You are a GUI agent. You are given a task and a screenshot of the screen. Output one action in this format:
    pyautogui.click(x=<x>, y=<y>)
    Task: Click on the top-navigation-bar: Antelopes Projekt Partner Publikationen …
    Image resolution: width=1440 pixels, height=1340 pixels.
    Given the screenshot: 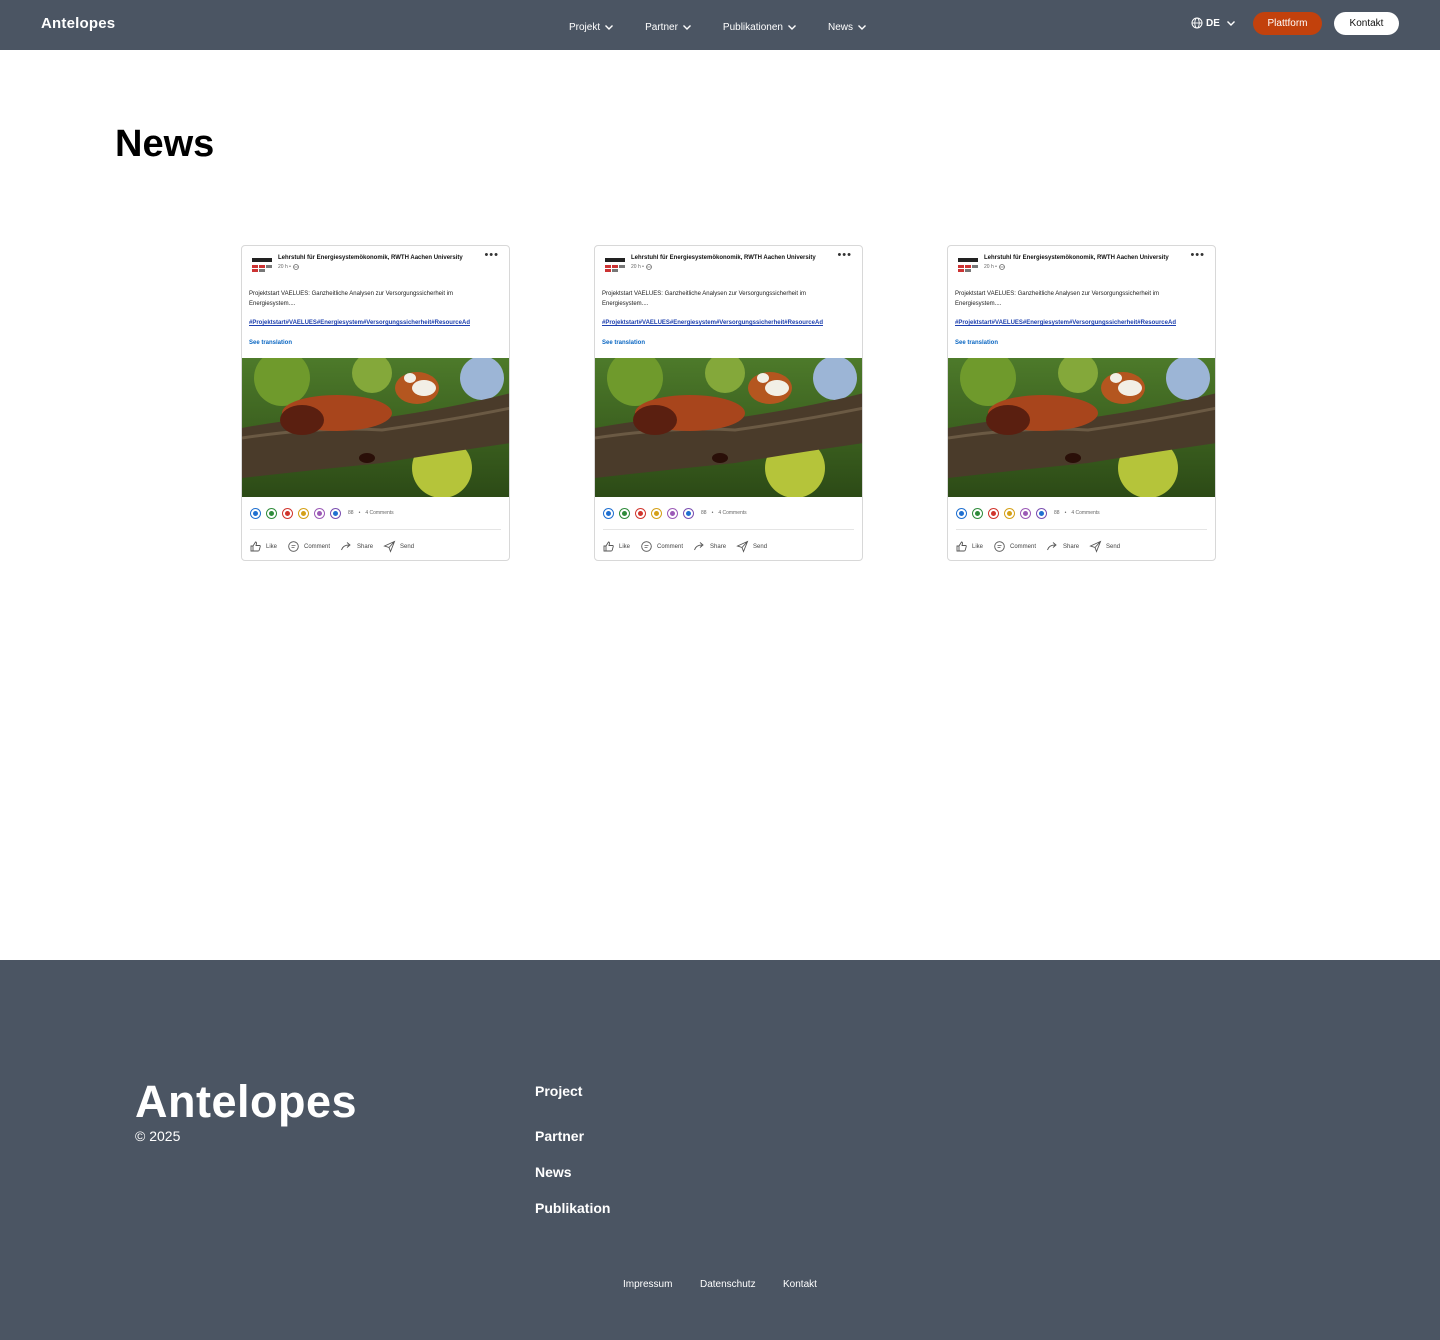 What is the action you would take?
    pyautogui.click(x=720, y=25)
    